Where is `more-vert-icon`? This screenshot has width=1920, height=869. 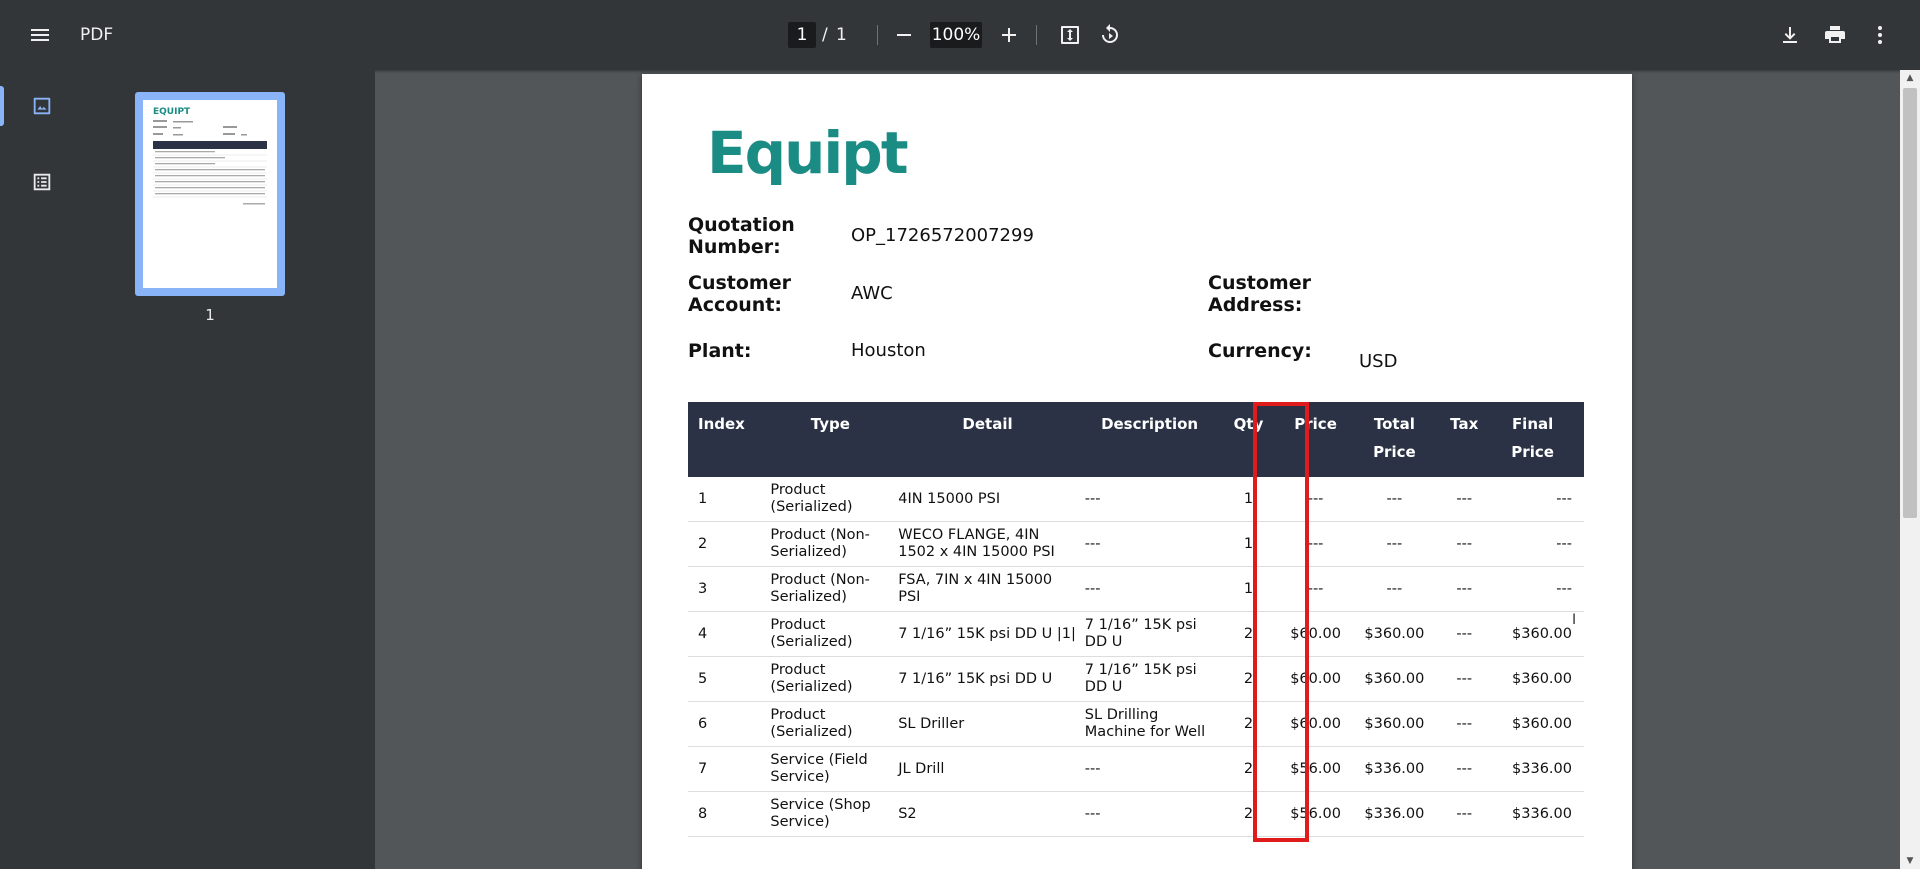 more-vert-icon is located at coordinates (1880, 35).